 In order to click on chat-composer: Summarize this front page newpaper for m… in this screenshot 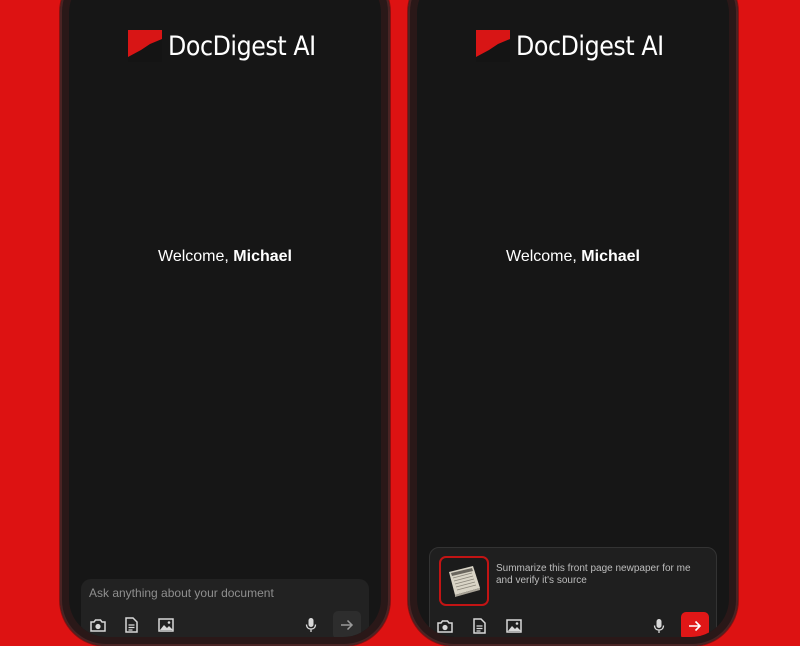, I will do `click(573, 592)`.